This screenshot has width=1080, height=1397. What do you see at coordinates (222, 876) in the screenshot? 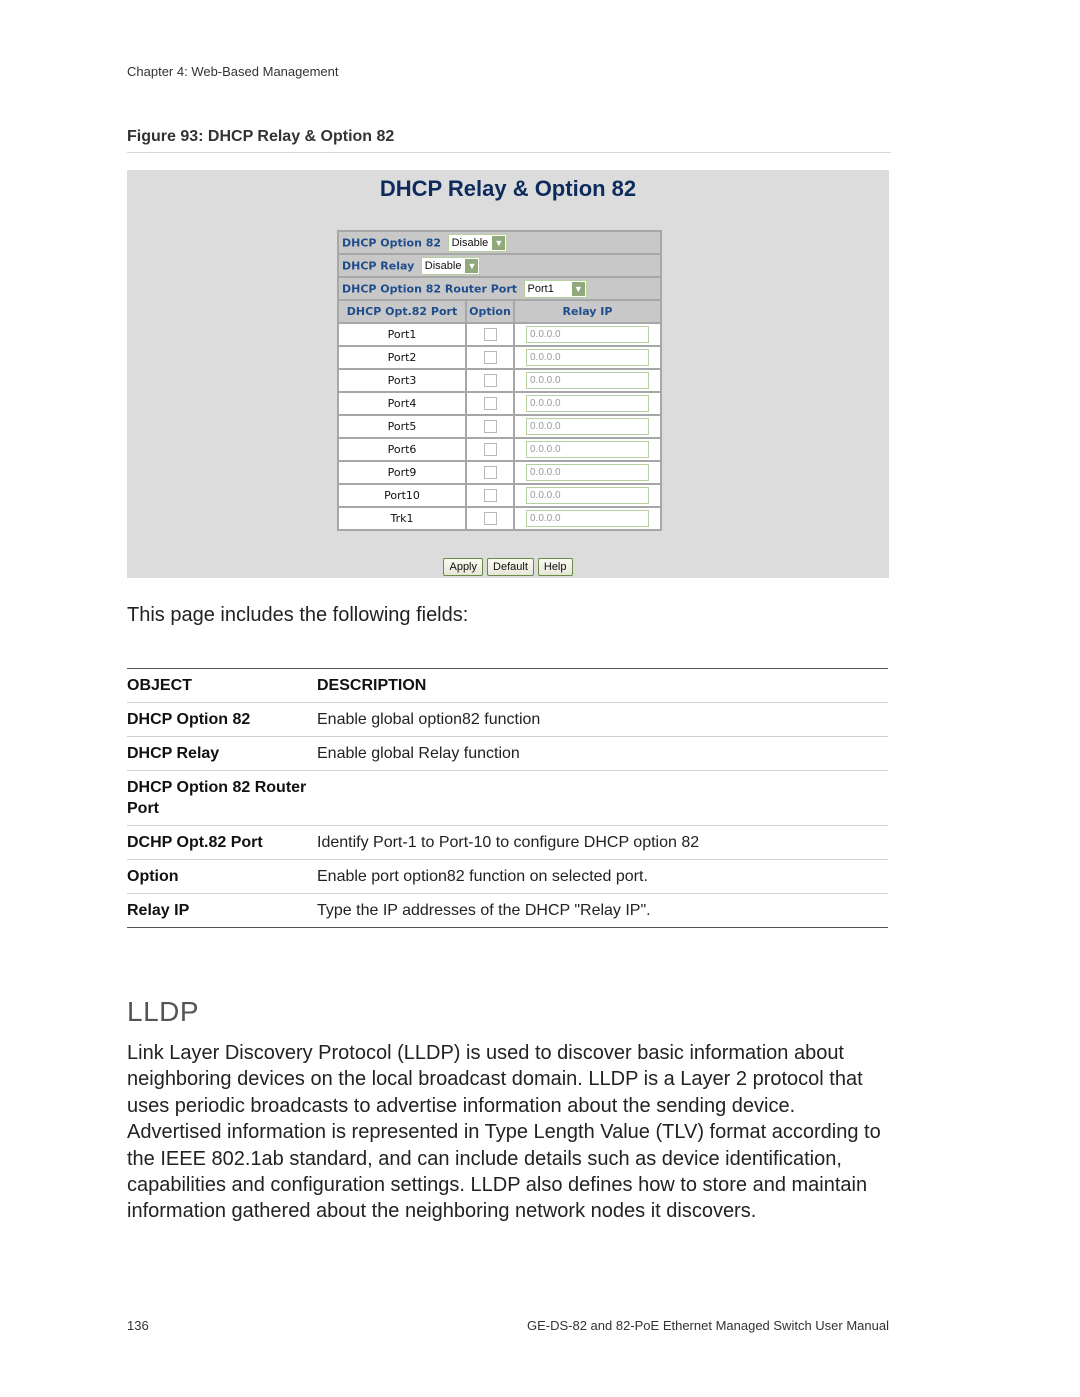
I see `object-cell: Option` at bounding box center [222, 876].